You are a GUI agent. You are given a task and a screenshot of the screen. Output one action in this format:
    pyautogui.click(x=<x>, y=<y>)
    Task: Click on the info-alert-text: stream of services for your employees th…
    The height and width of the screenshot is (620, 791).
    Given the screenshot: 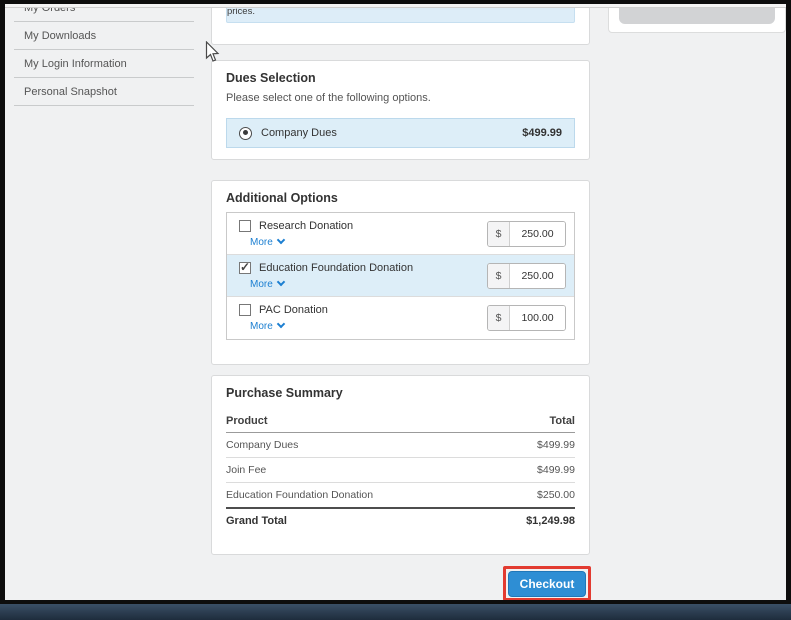 What is the action you would take?
    pyautogui.click(x=241, y=12)
    